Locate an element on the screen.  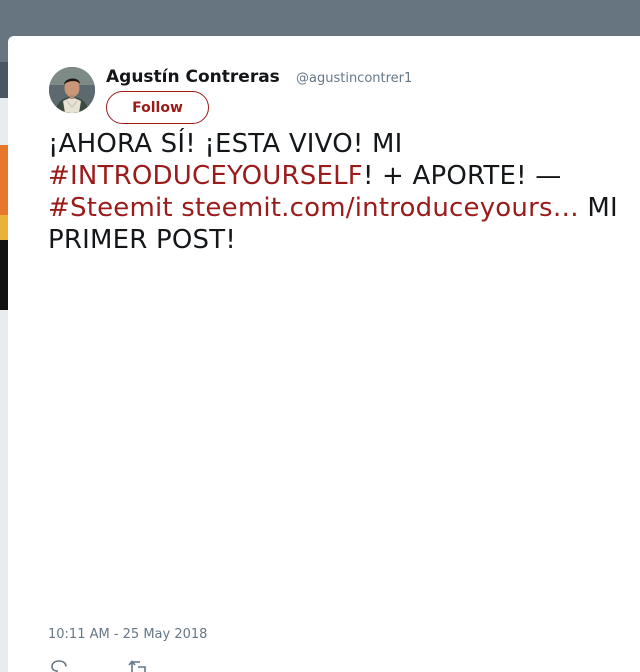
retweet-button is located at coordinates (139, 665).